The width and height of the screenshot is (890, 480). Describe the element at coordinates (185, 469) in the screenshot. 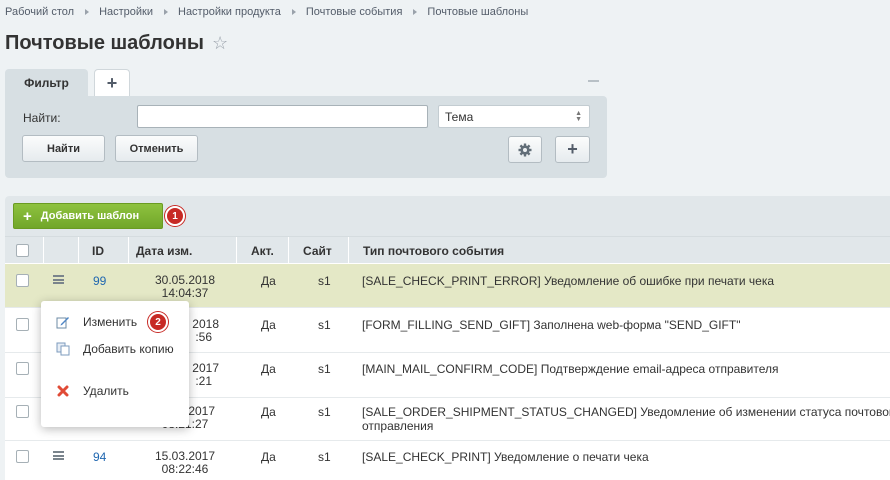

I see `row-date-time: 08:22:46` at that location.